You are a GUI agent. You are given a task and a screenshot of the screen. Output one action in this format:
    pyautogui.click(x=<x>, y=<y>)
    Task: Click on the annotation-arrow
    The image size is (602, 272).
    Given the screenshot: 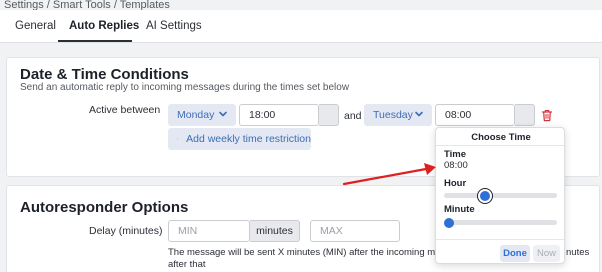 What is the action you would take?
    pyautogui.click(x=389, y=174)
    